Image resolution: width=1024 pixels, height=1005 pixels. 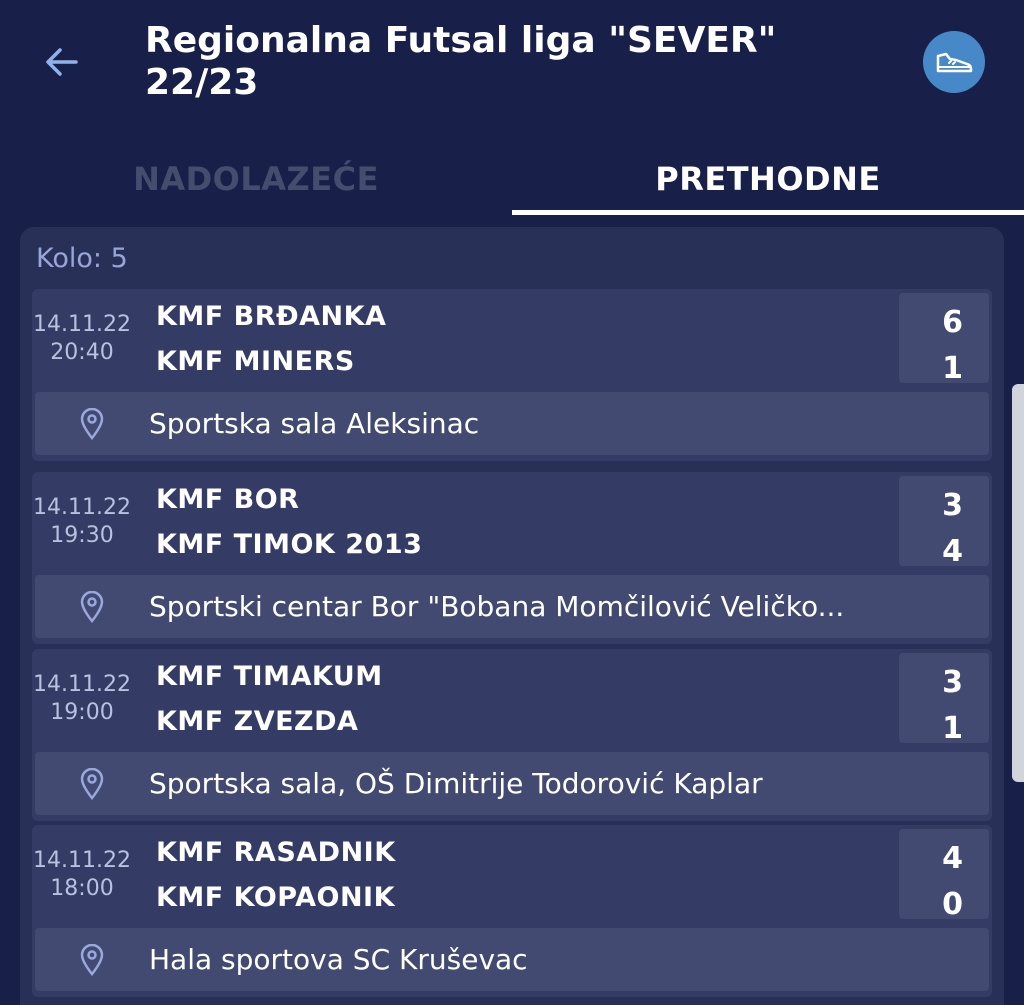 What do you see at coordinates (952, 858) in the screenshot?
I see `home-score: 4` at bounding box center [952, 858].